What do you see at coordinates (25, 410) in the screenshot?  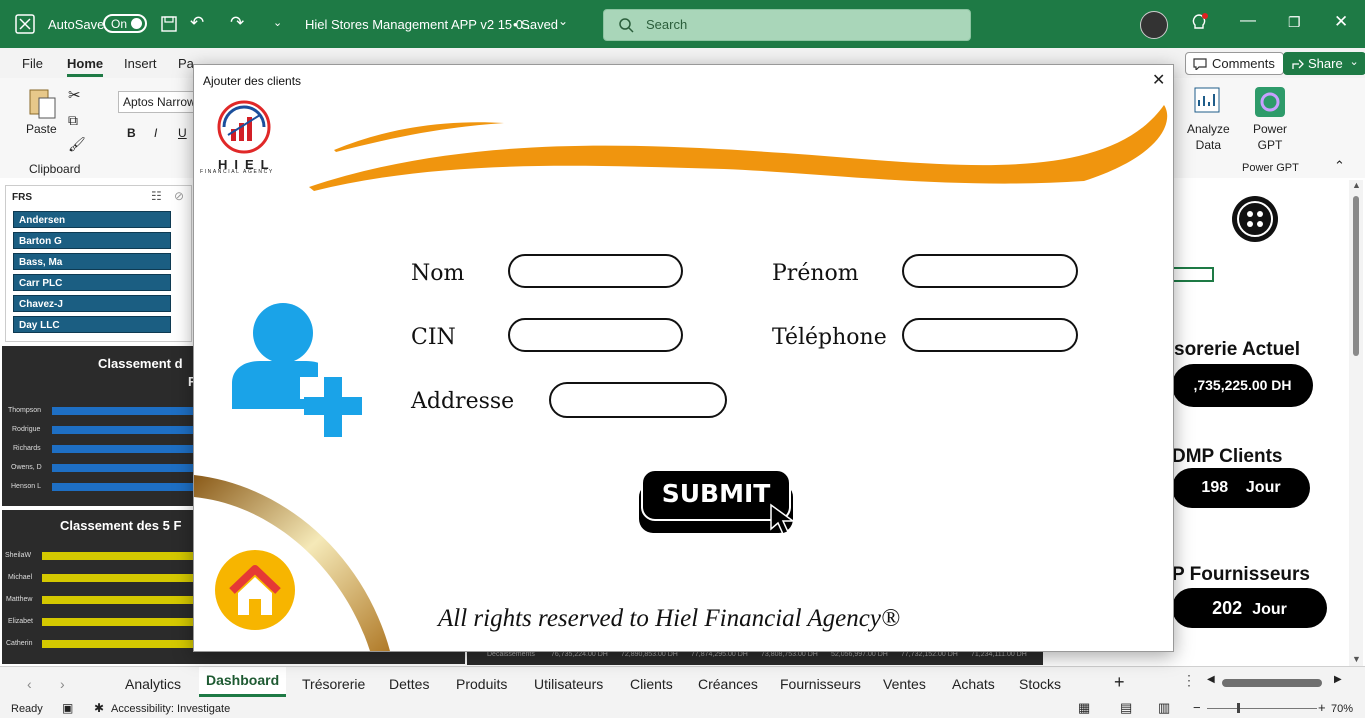 I see `chart-row-label: Thompson` at bounding box center [25, 410].